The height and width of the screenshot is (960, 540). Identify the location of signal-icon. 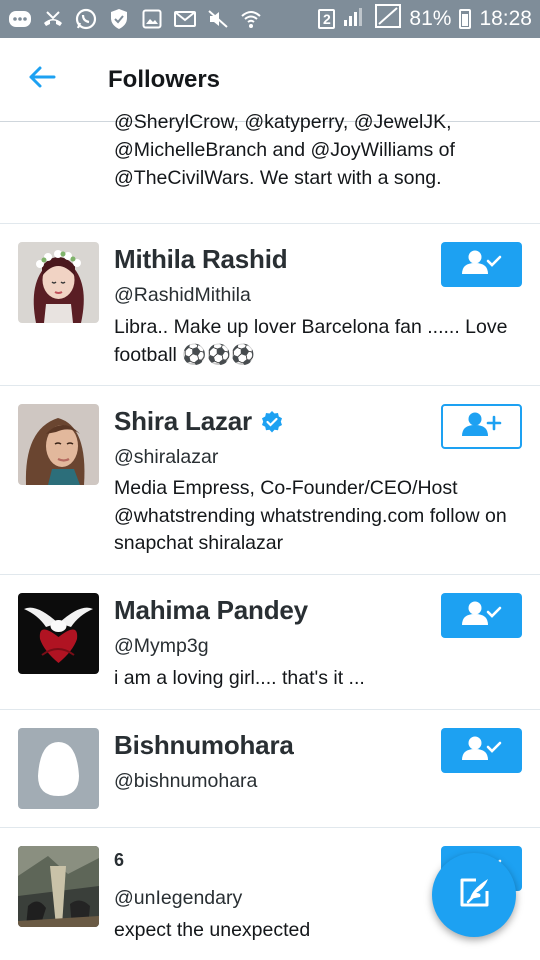
(355, 19).